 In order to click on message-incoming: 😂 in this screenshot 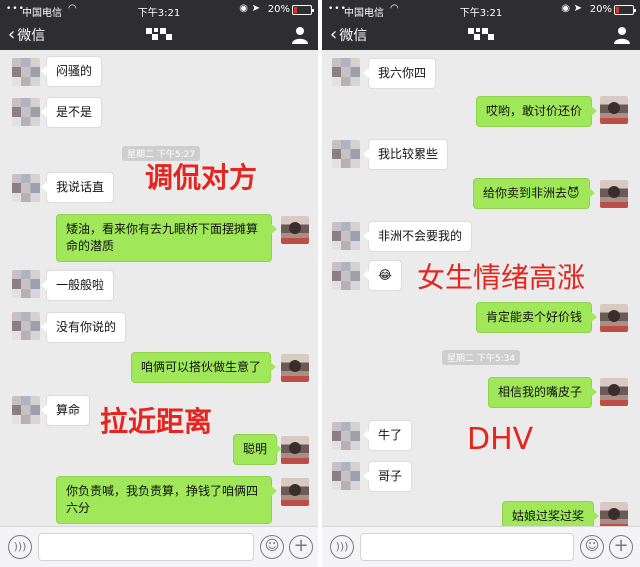, I will do `click(382, 275)`.